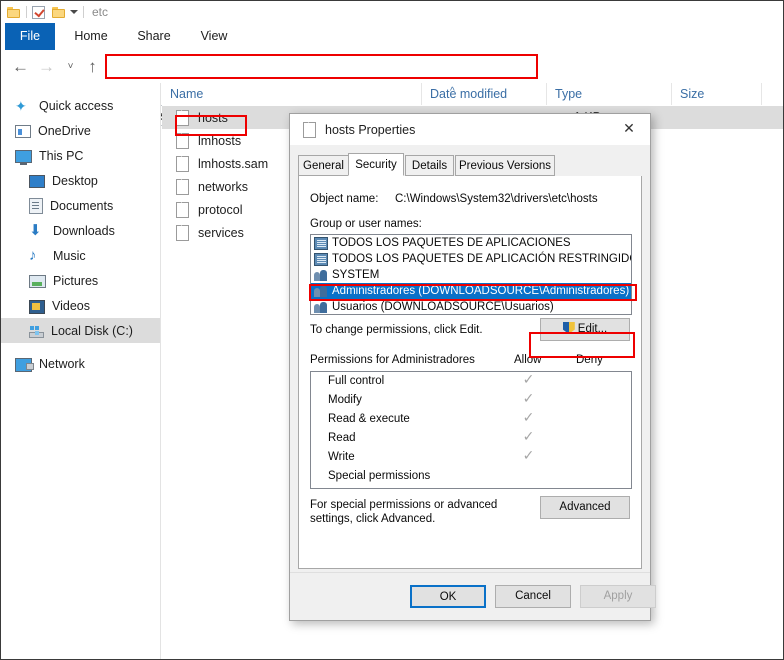  I want to click on group-or-user-names-label: Group or user names:, so click(366, 224).